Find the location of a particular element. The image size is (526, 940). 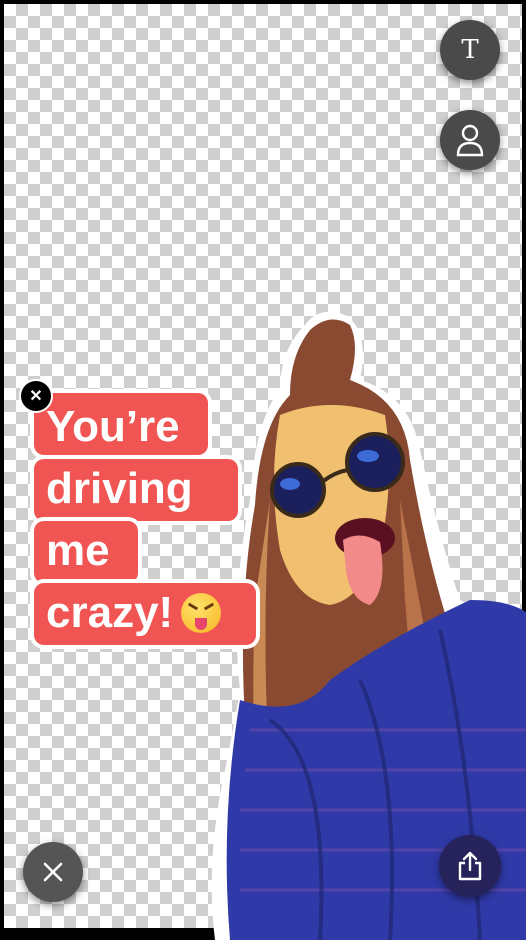

close-icon is located at coordinates (53, 872).